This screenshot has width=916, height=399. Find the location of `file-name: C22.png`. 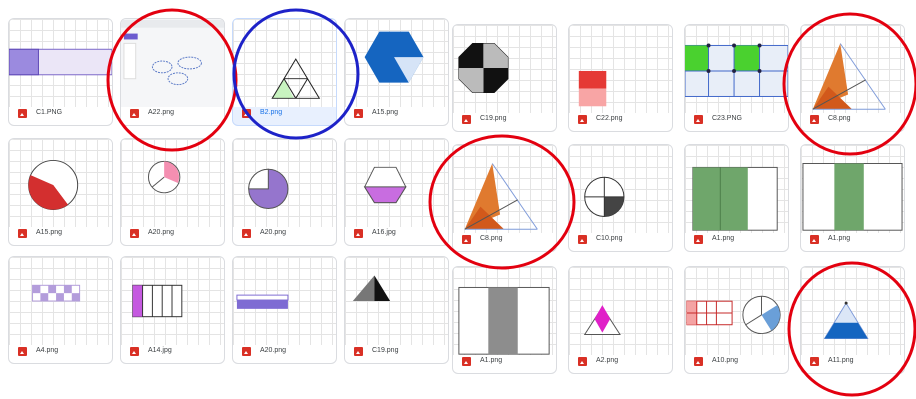

file-name: C22.png is located at coordinates (609, 118).